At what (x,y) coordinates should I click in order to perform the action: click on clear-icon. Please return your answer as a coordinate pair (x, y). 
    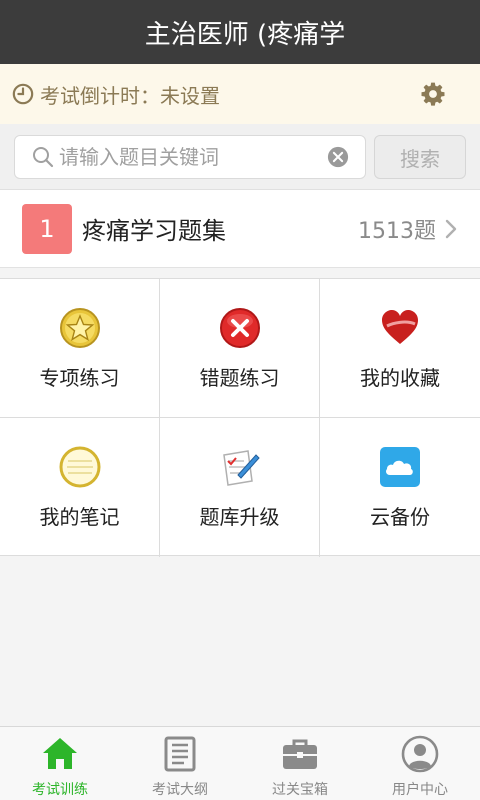
    Looking at the image, I should click on (338, 157).